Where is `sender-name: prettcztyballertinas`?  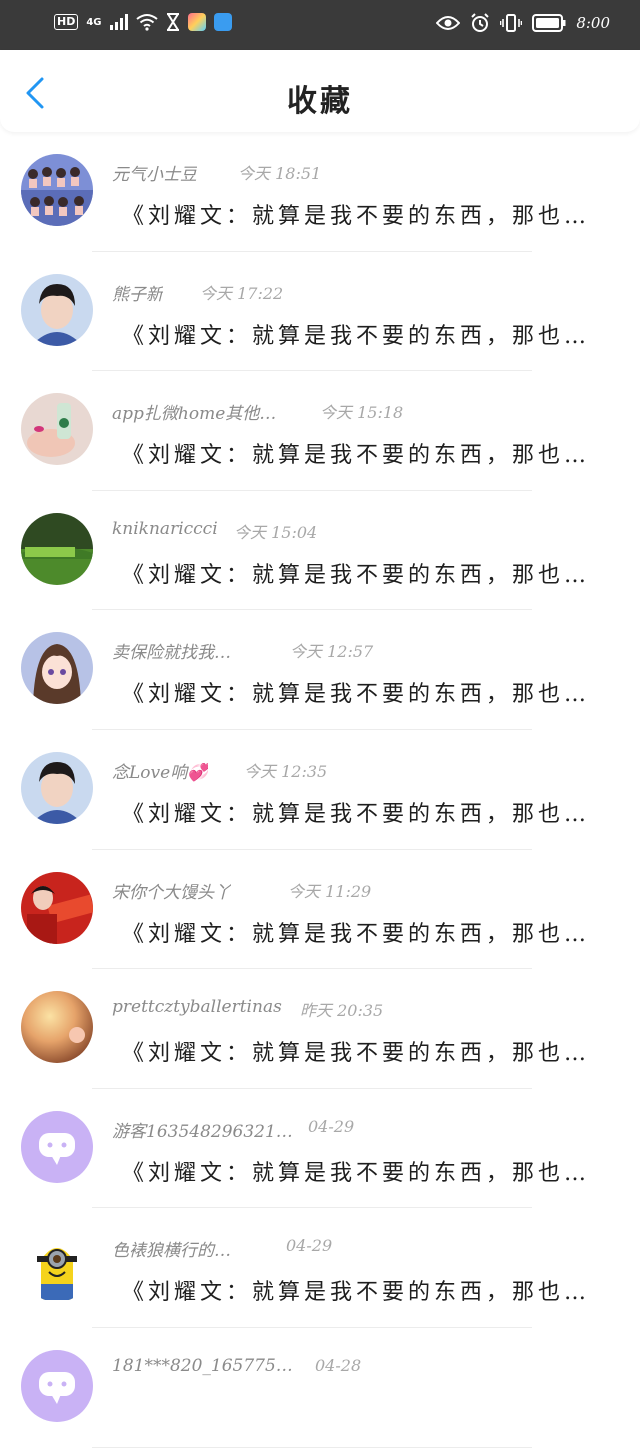
sender-name: prettcztyballertinas is located at coordinates (197, 1007).